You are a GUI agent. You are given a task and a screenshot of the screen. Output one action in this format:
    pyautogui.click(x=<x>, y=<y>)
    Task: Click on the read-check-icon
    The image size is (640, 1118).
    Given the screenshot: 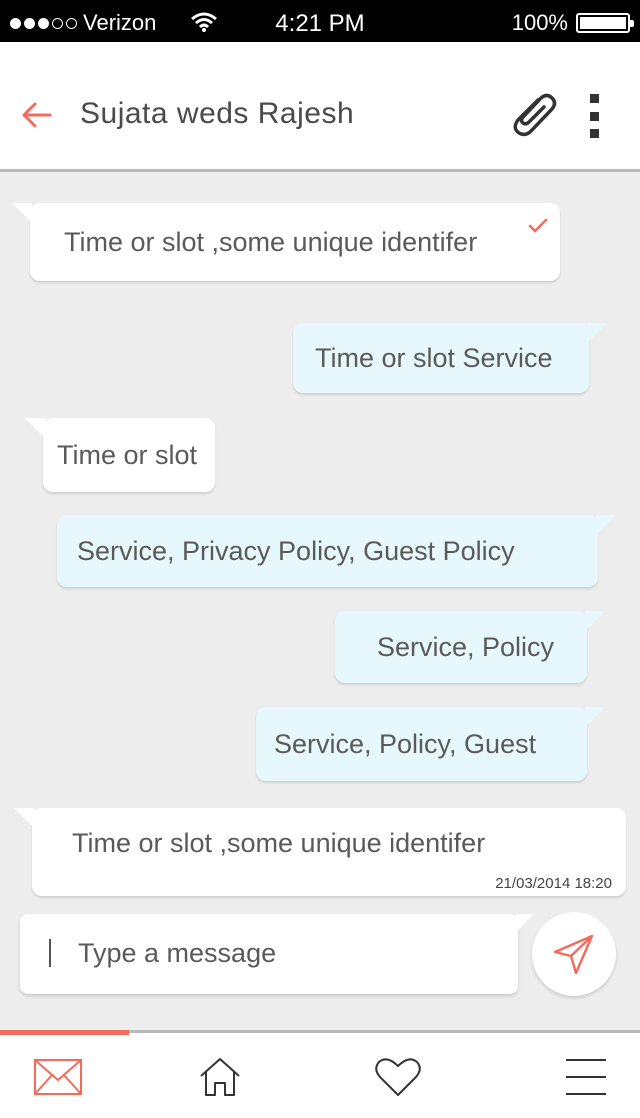 What is the action you would take?
    pyautogui.click(x=538, y=225)
    